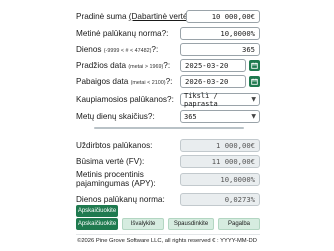  What do you see at coordinates (123, 65) in the screenshot?
I see `start-date-label: Pradžios data (metai > 1969)?:` at bounding box center [123, 65].